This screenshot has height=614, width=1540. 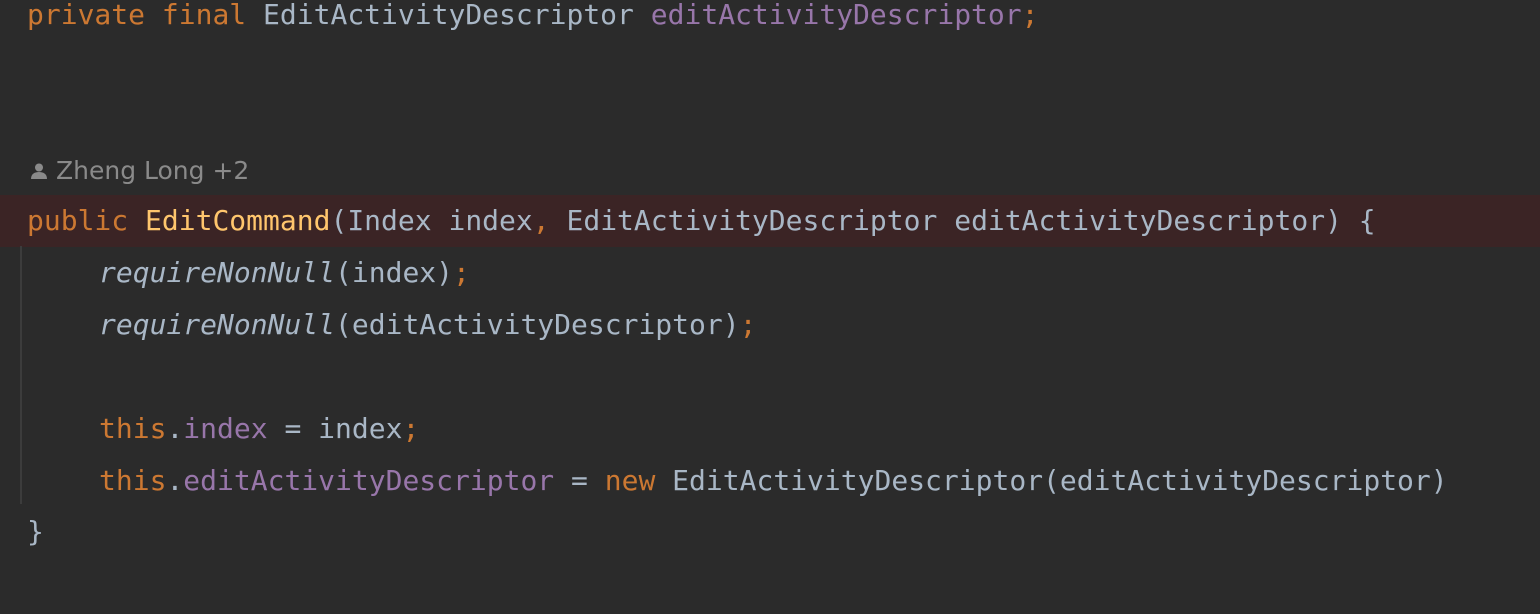 What do you see at coordinates (389, 220) in the screenshot?
I see `param-type-index: Index` at bounding box center [389, 220].